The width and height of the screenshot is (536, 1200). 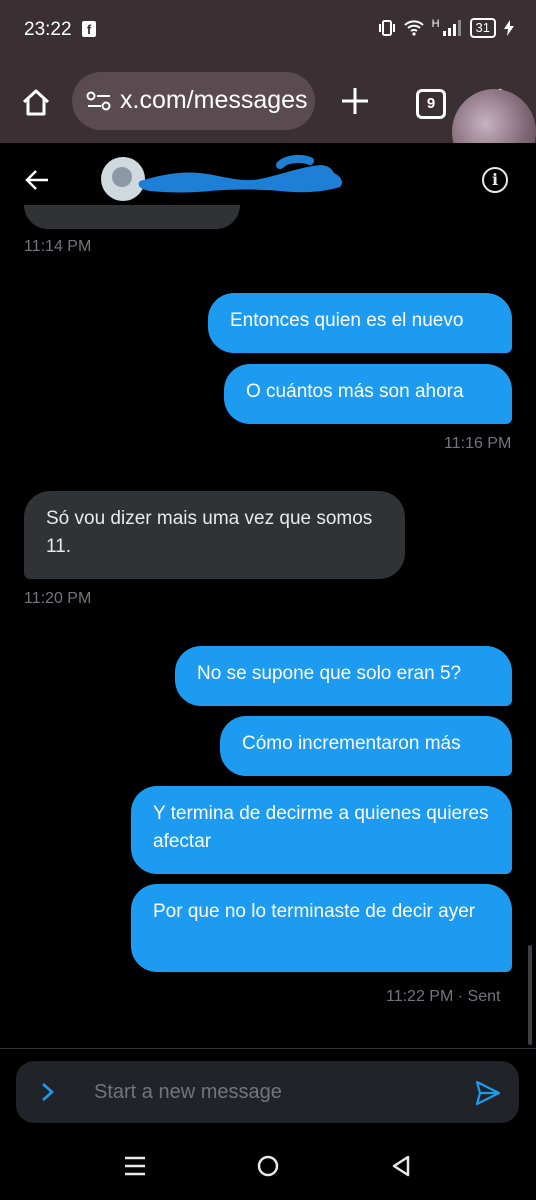 I want to click on recents-icon, so click(x=135, y=1166).